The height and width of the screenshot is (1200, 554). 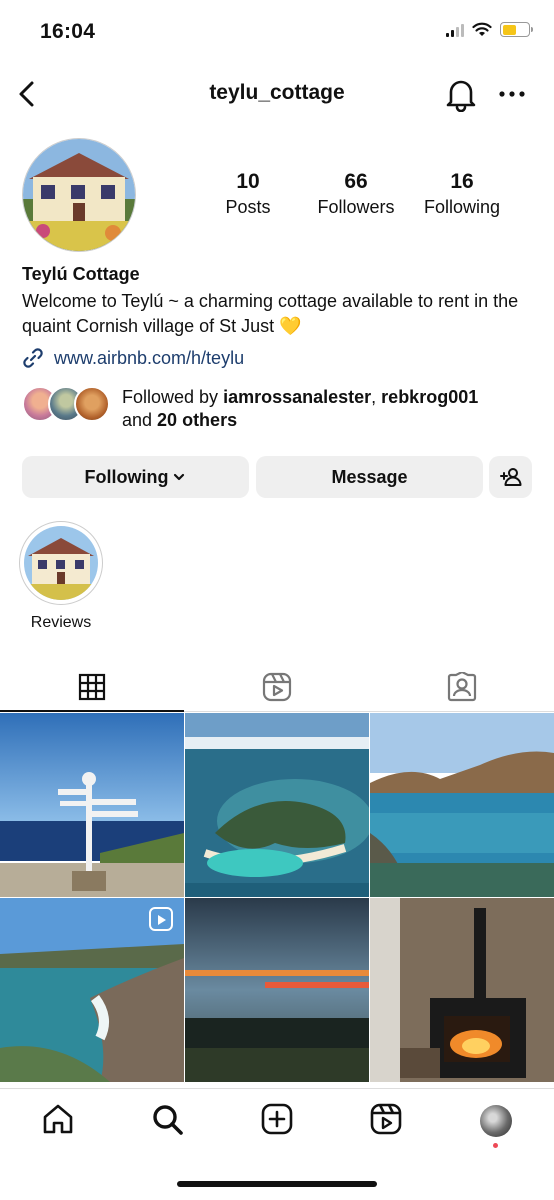 I want to click on tab-tagged, so click(x=462, y=687).